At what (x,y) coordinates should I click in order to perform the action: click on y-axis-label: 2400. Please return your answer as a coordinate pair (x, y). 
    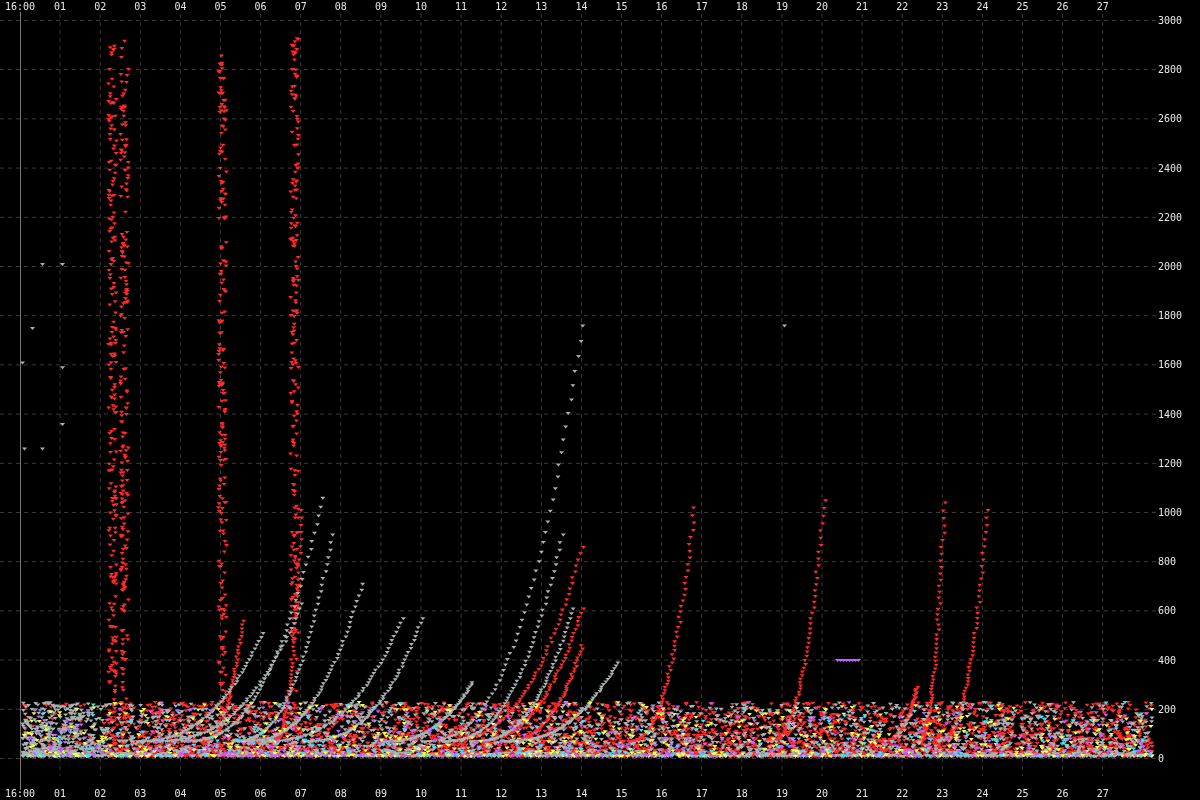
    Looking at the image, I should click on (1170, 168).